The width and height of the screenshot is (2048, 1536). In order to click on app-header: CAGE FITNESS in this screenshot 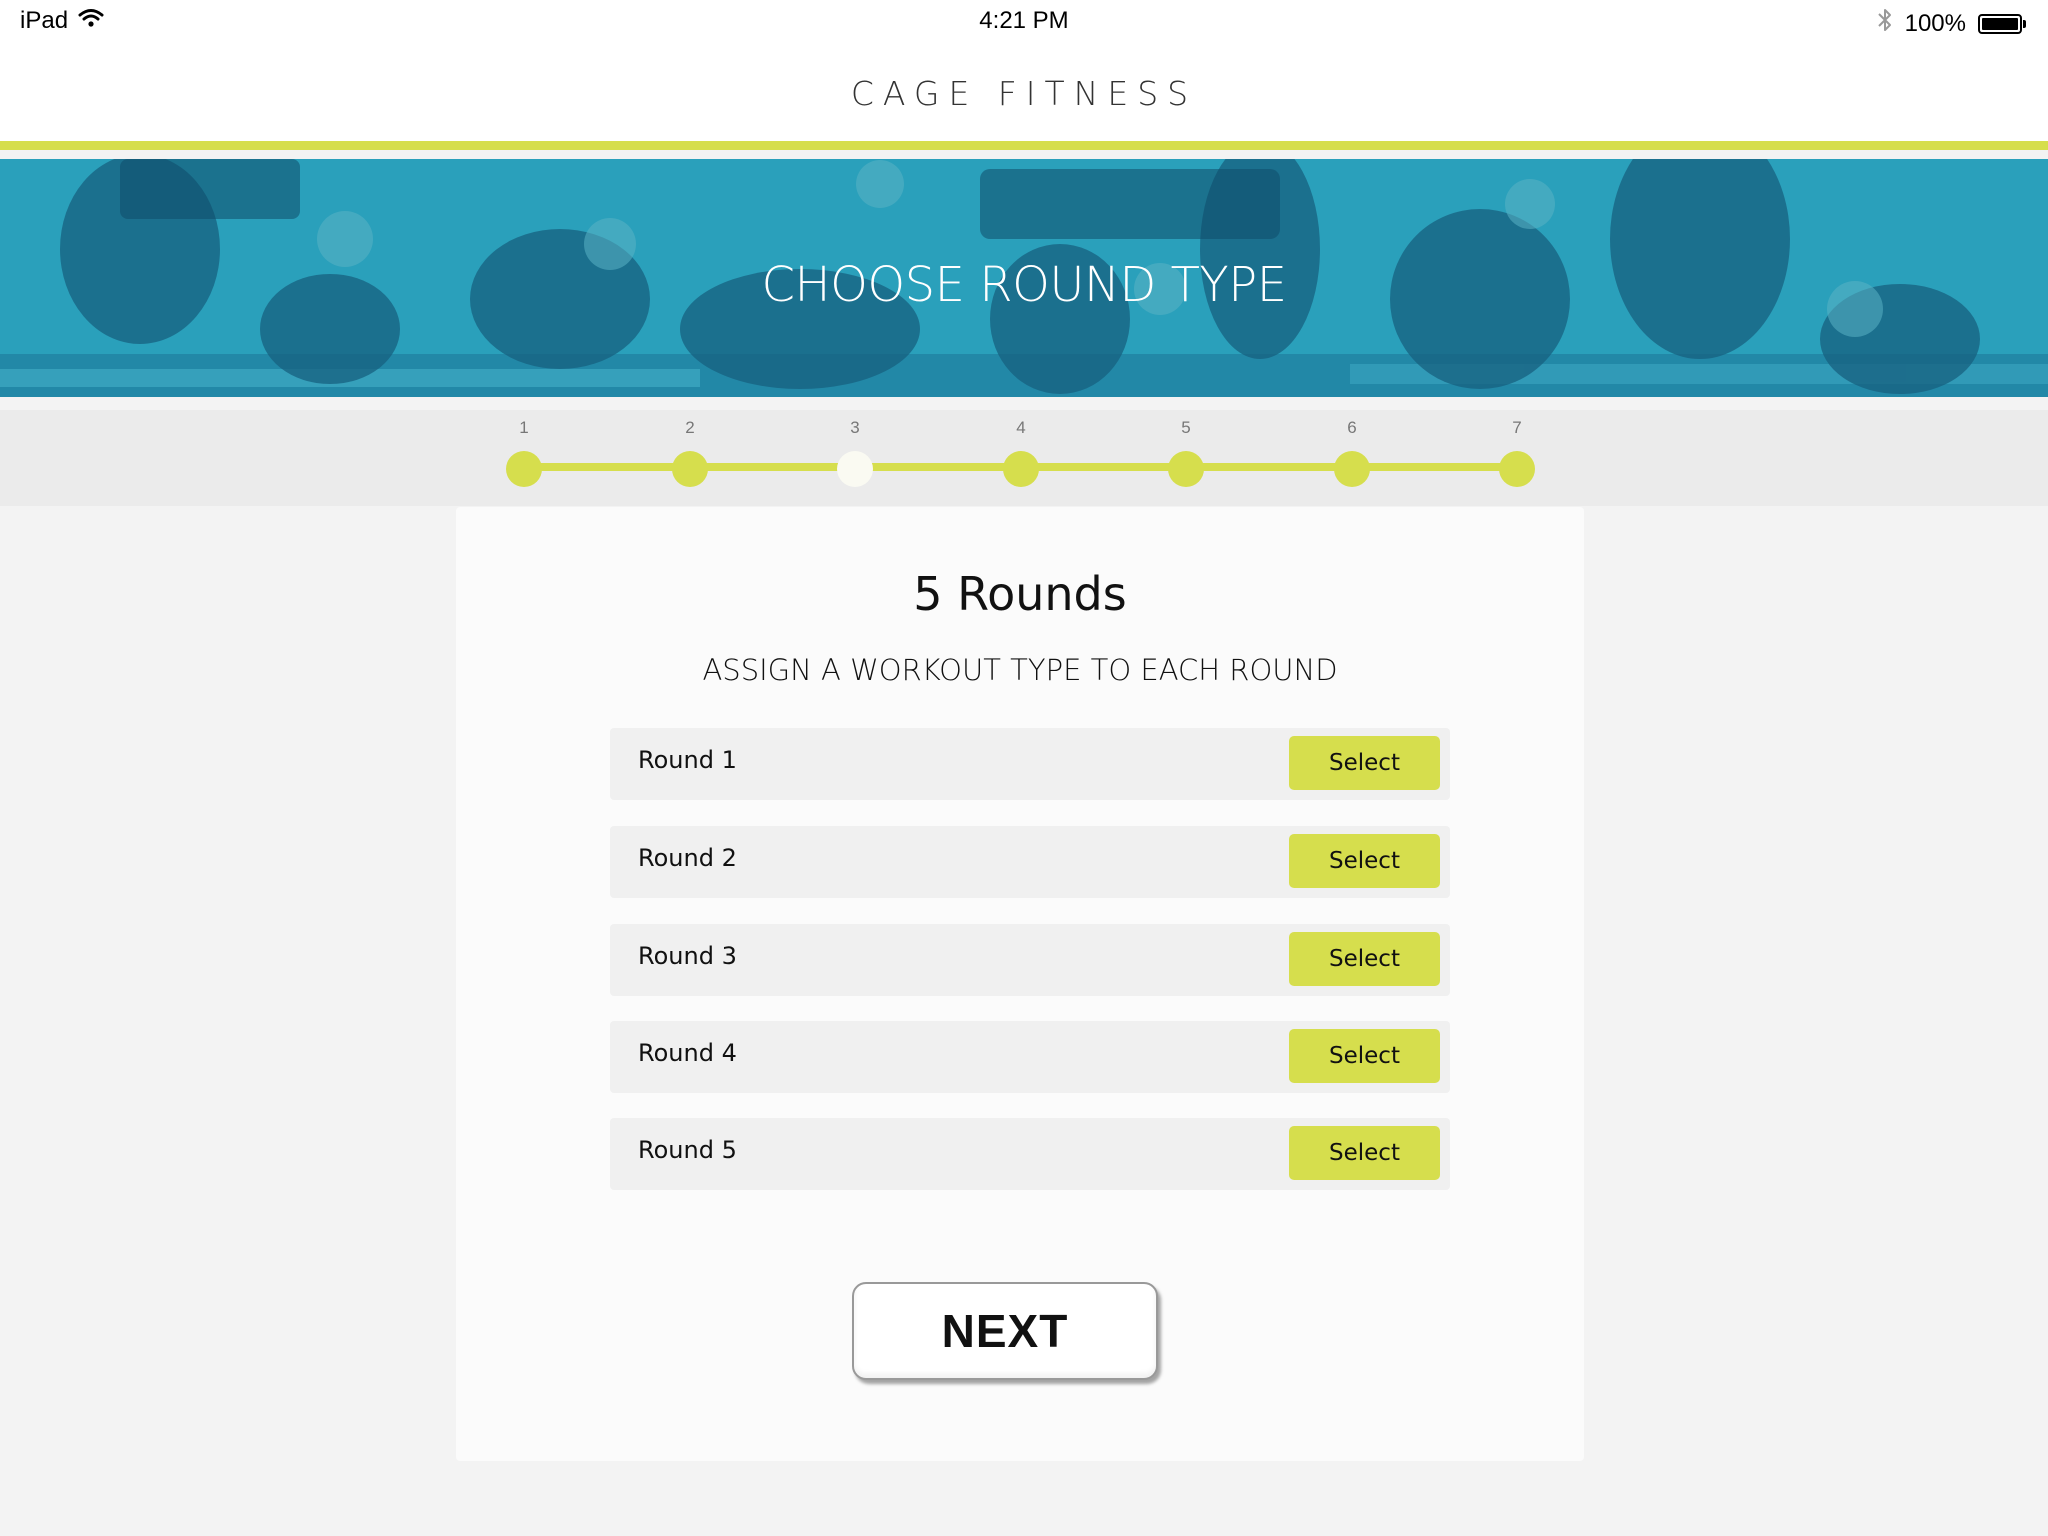, I will do `click(1024, 96)`.